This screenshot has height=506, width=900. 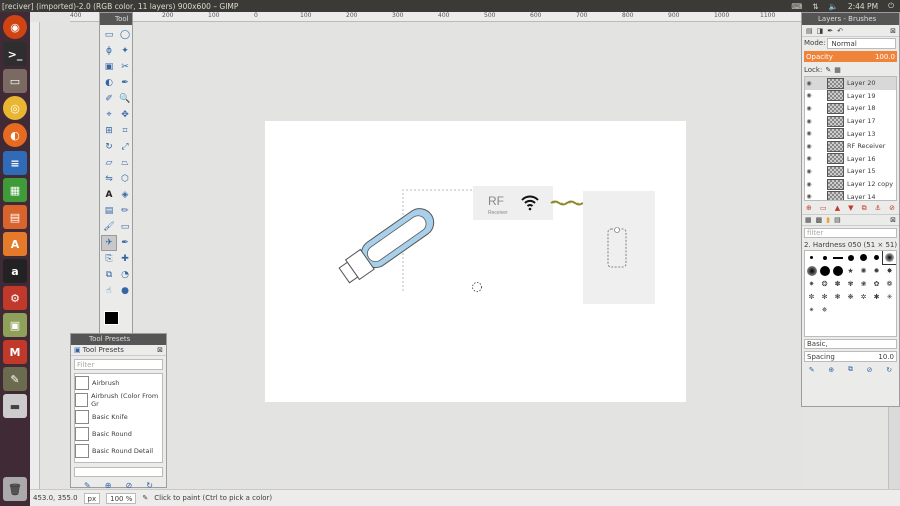 What do you see at coordinates (889, 370) in the screenshot?
I see `refresh-brushes-icon: ↻` at bounding box center [889, 370].